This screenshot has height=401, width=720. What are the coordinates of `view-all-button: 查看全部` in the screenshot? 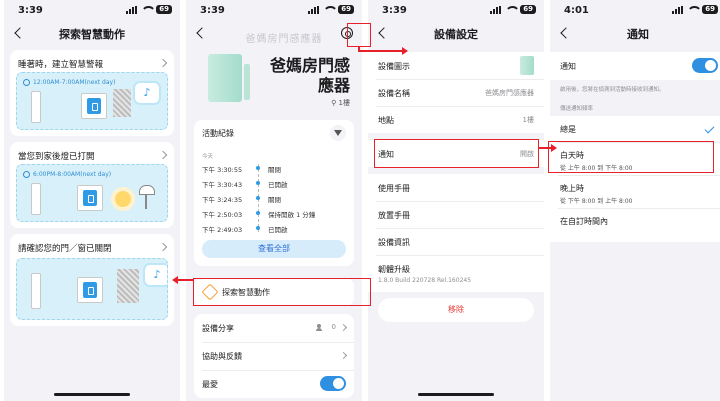 It's located at (274, 249).